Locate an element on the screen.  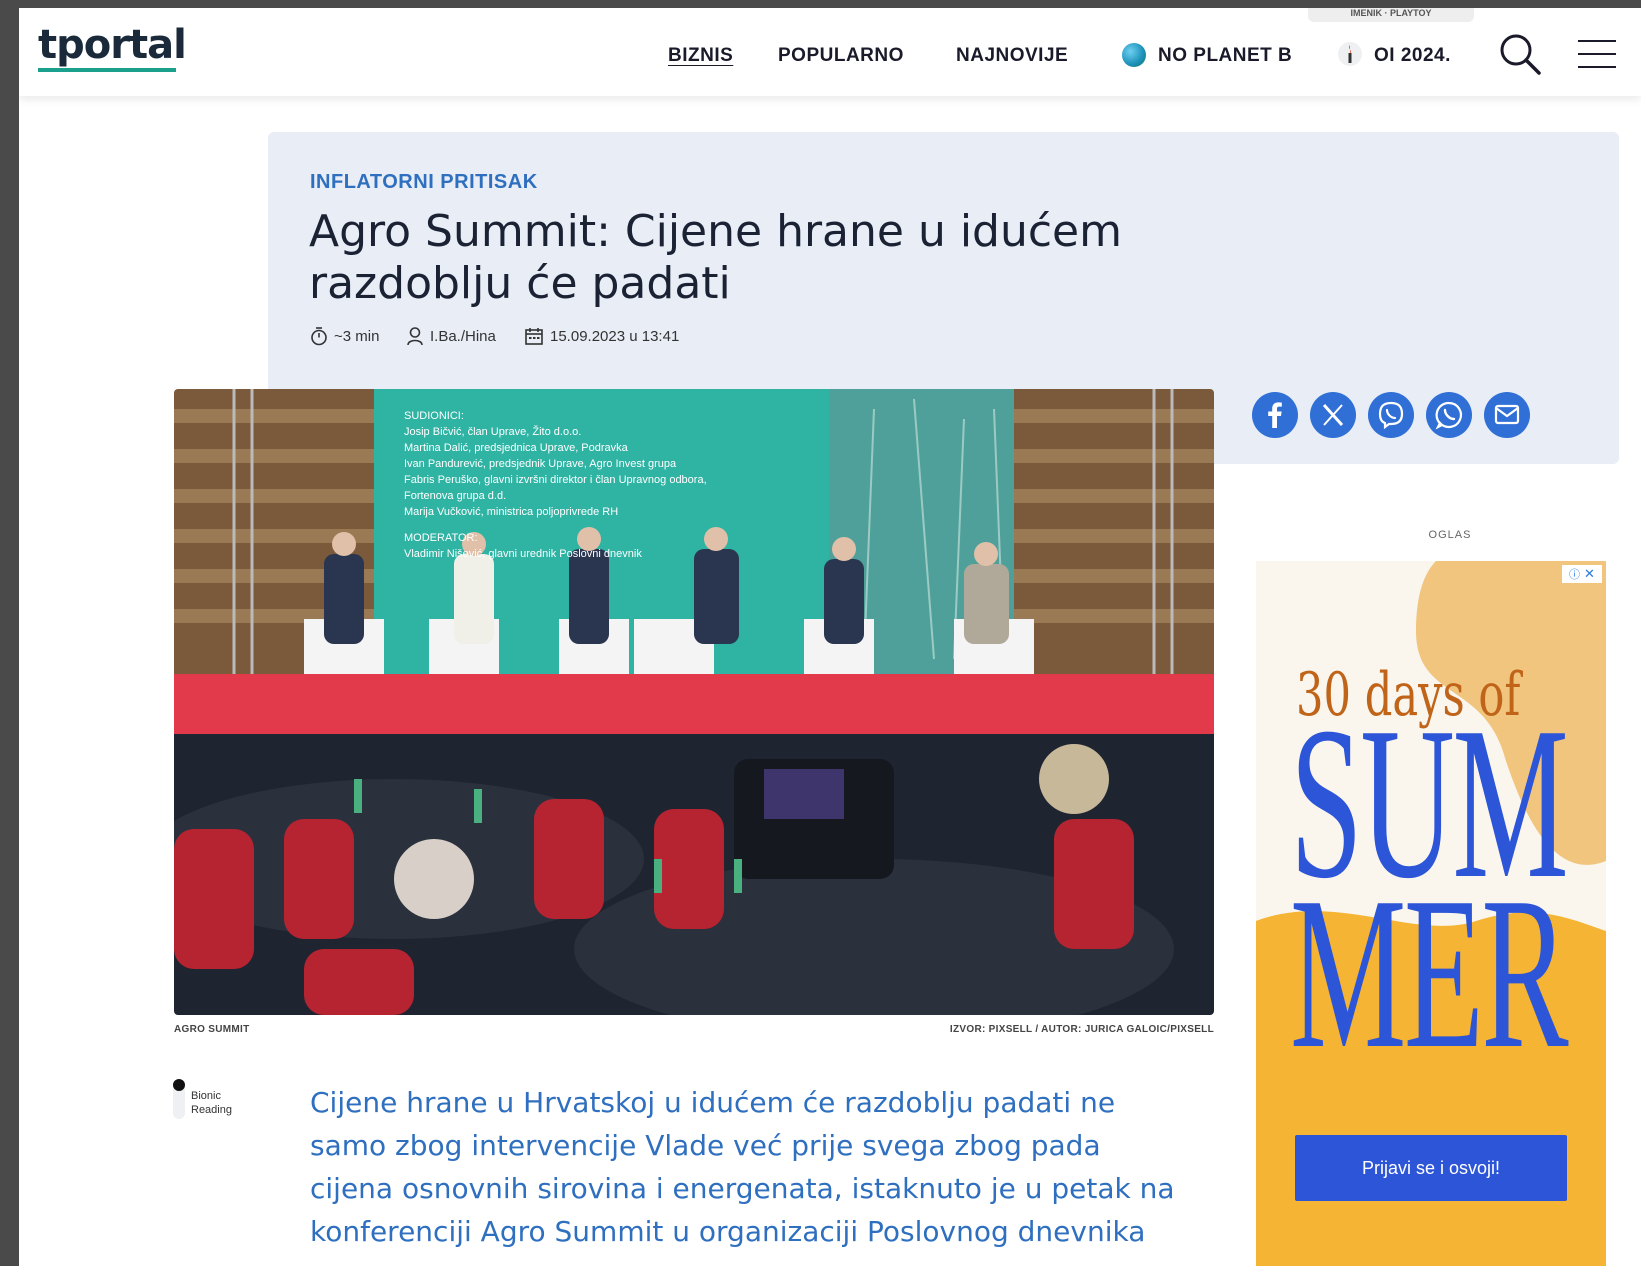
screen-line-moderator-header: MODERATOR: is located at coordinates (441, 538).